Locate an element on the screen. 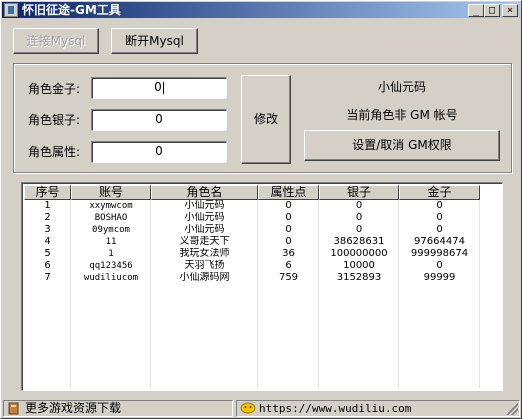 This screenshot has width=522, height=419. table-cell: 2 is located at coordinates (47, 217).